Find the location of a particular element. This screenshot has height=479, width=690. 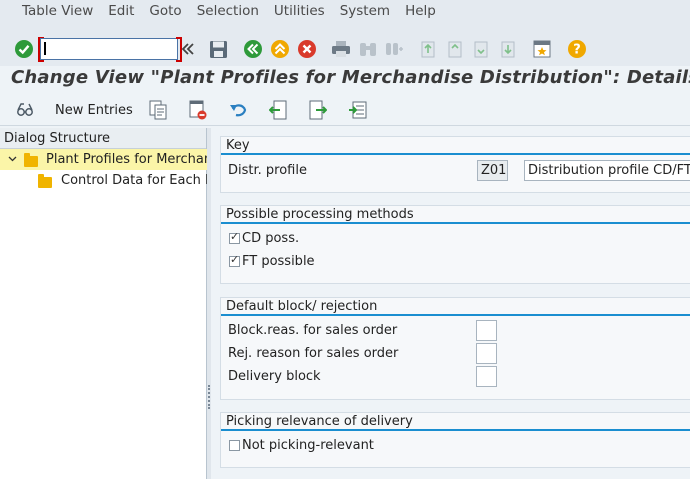

select-block-icon is located at coordinates (358, 110).